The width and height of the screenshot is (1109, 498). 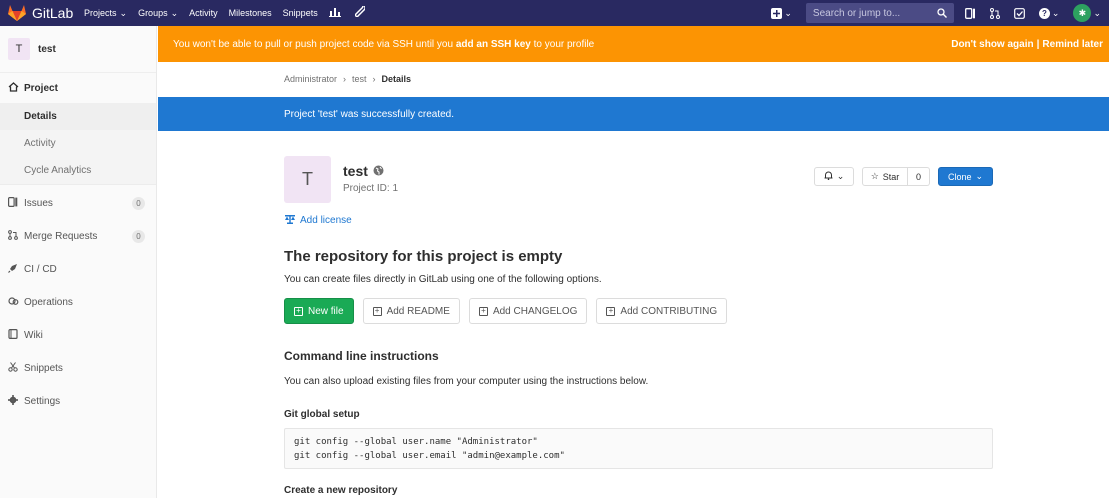 I want to click on nav-projects: Projects ⌄, so click(x=105, y=13).